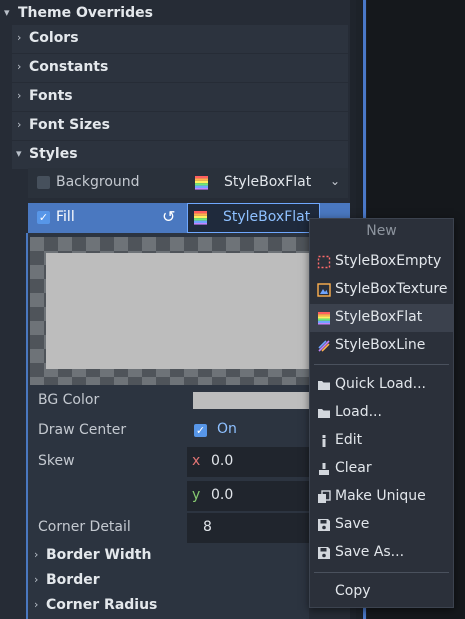 The image size is (465, 619). I want to click on section-fonts-label: Fonts, so click(51, 96).